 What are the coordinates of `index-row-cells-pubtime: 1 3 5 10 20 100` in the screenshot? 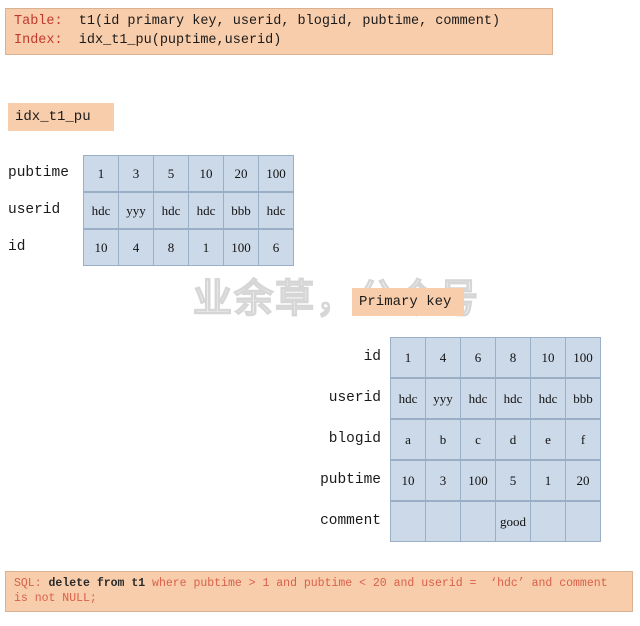 It's located at (188, 173).